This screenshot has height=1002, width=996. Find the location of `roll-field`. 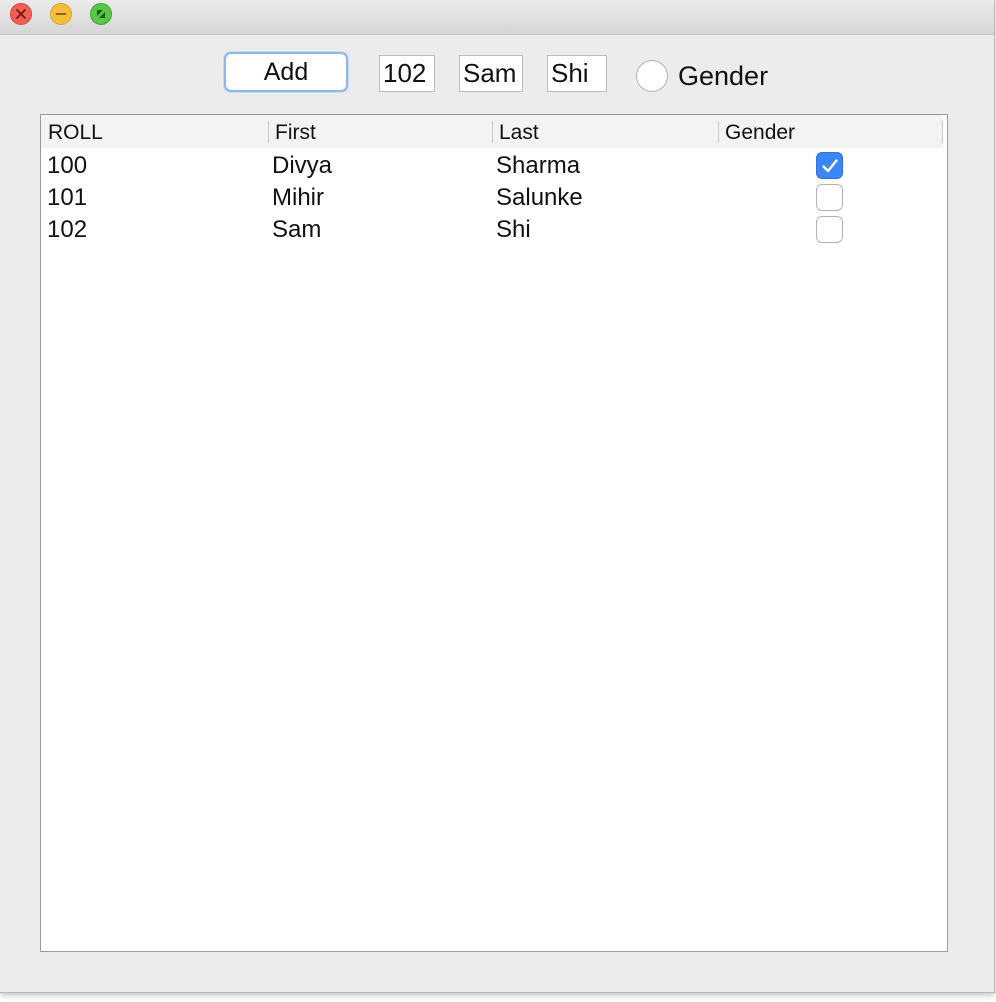

roll-field is located at coordinates (407, 73).